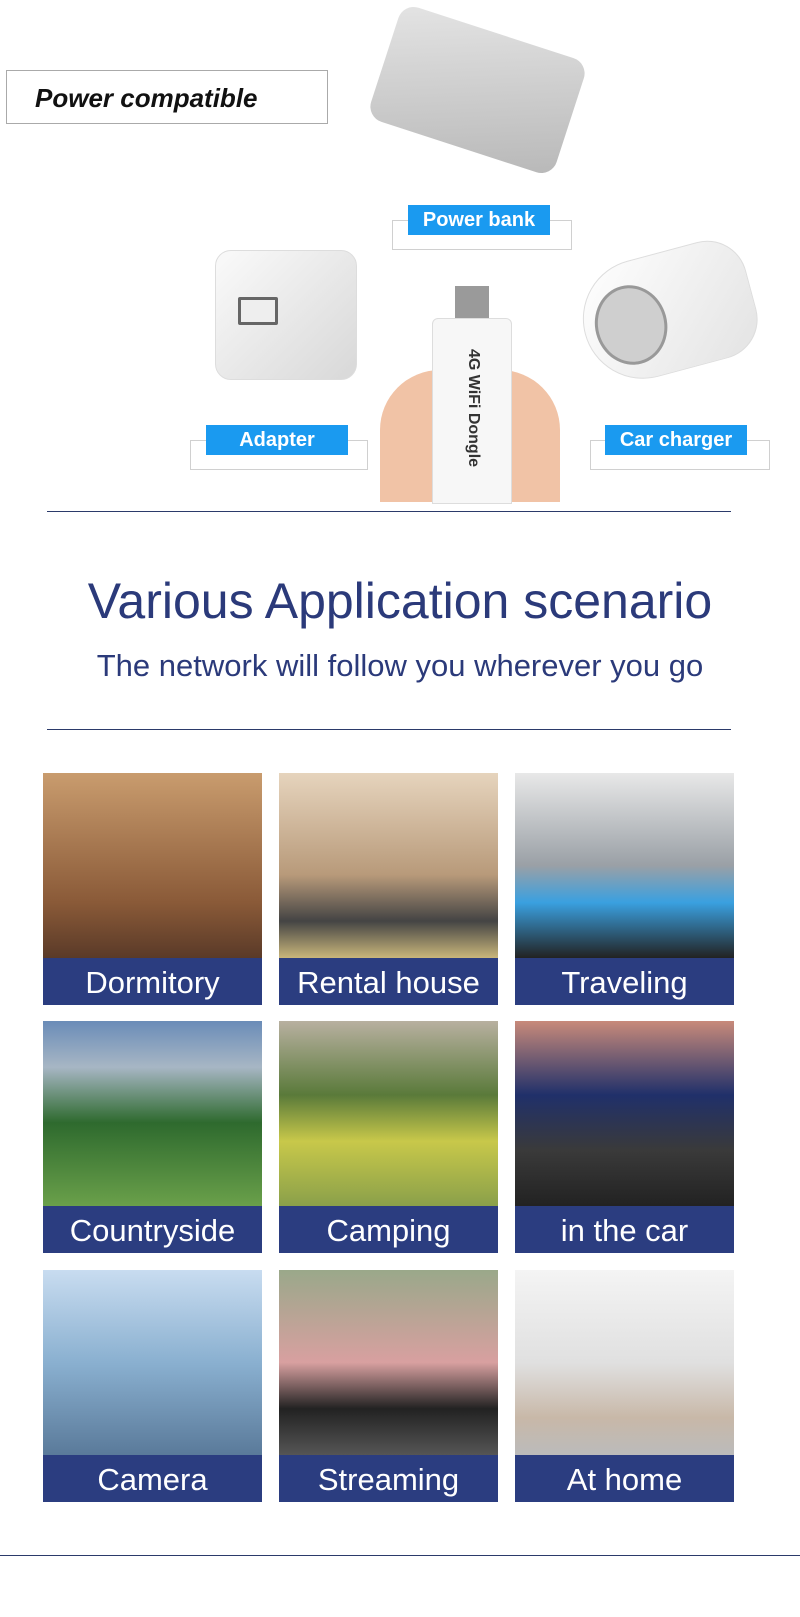  What do you see at coordinates (389, 729) in the screenshot?
I see `divider-middle` at bounding box center [389, 729].